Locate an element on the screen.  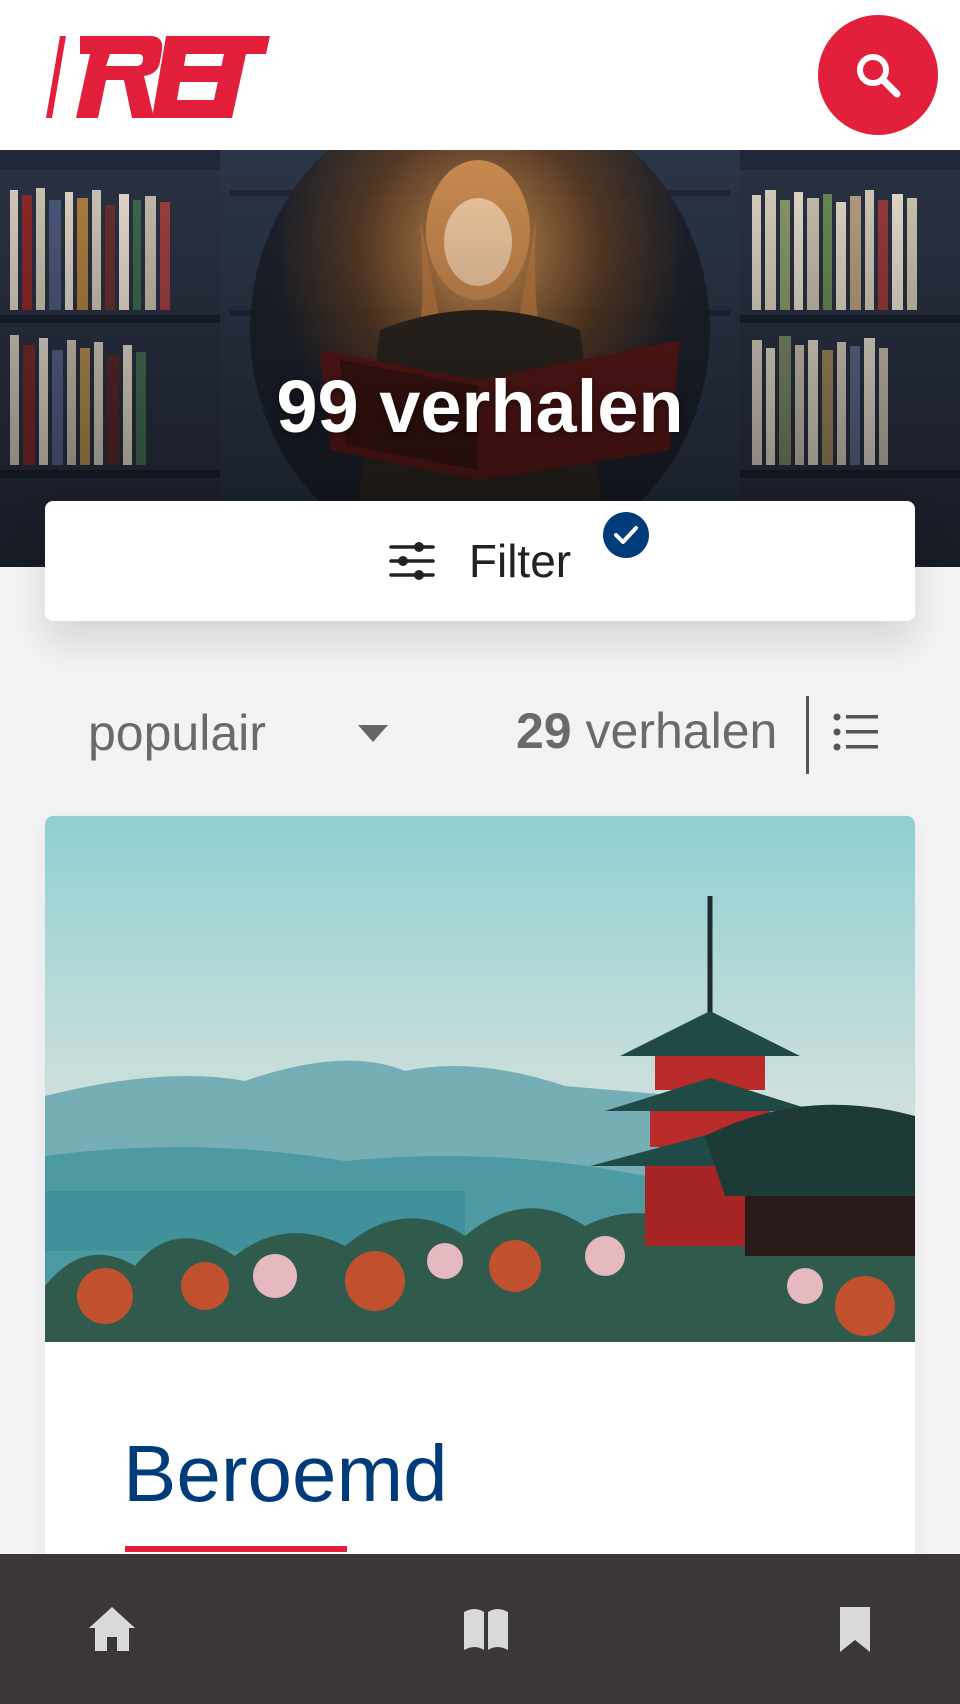
story-count: 29 verhalen is located at coordinates (646, 731).